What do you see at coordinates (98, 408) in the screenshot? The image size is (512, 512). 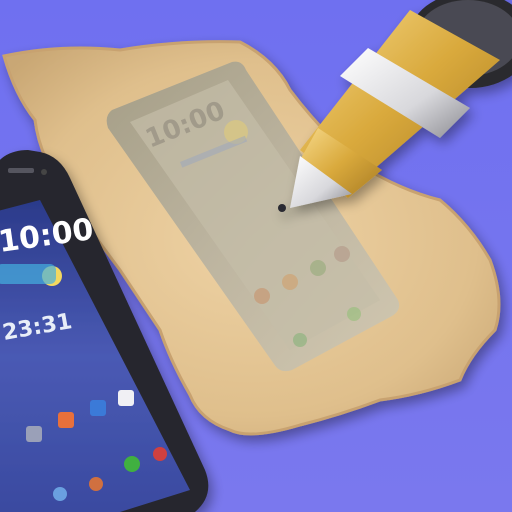 I see `app-icon-blue` at bounding box center [98, 408].